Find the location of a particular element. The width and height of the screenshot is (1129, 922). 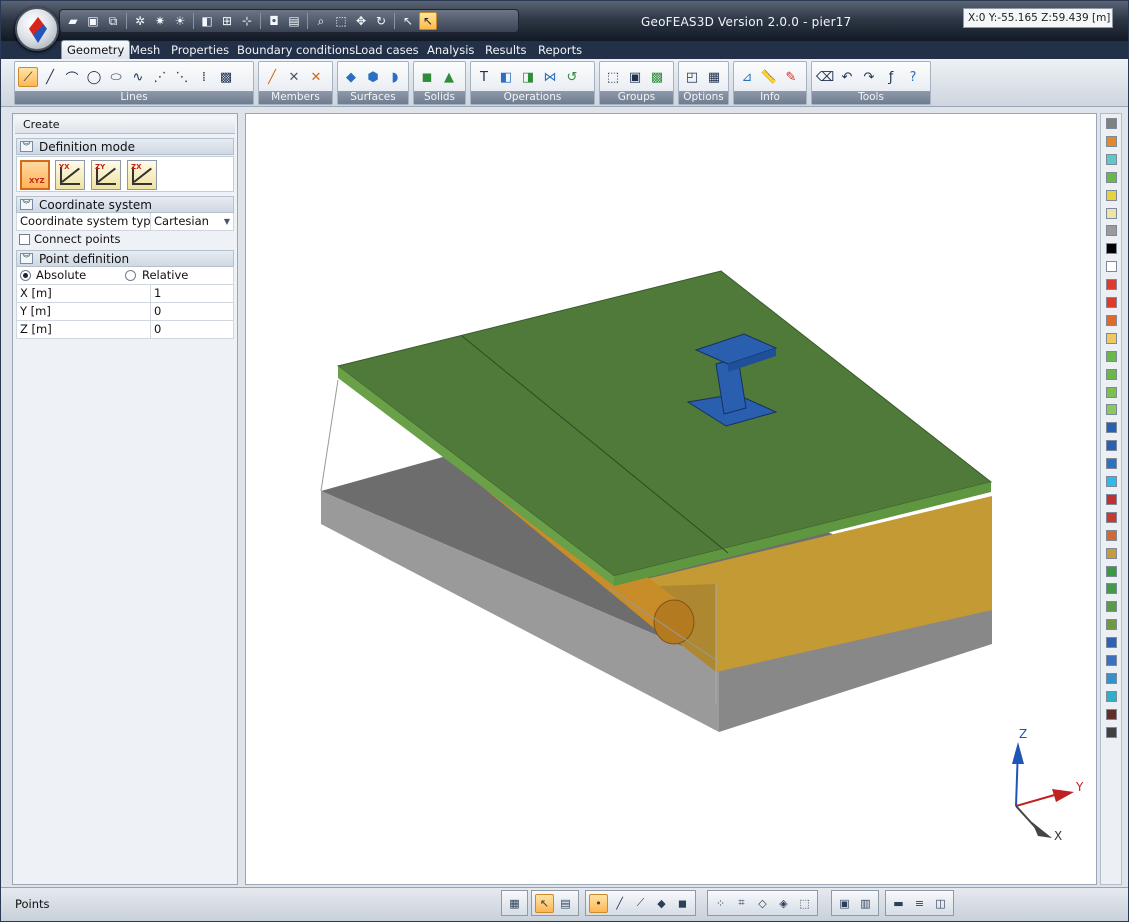

gear-mesh-icon: ✷ is located at coordinates (160, 21).